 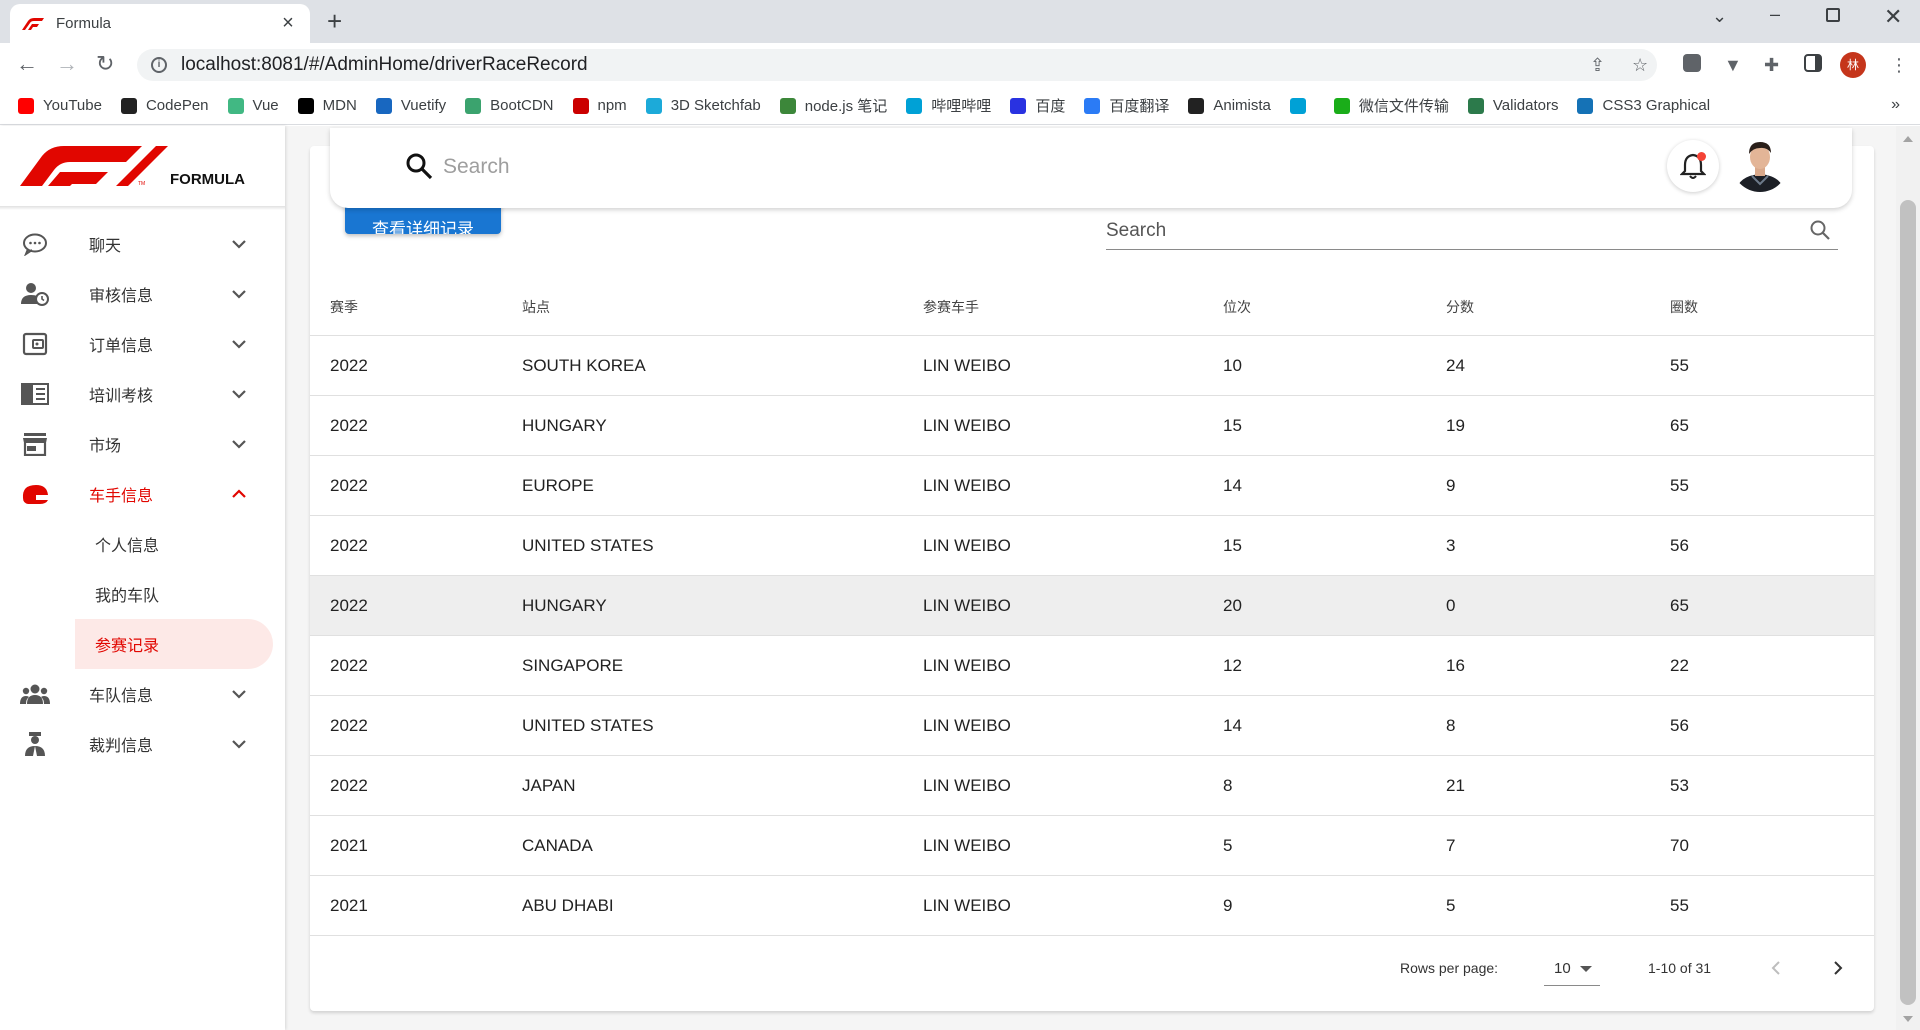 What do you see at coordinates (1092, 486) in the screenshot?
I see `table-row: 2022 EUROPE LIN WEIBO 14 9 55` at bounding box center [1092, 486].